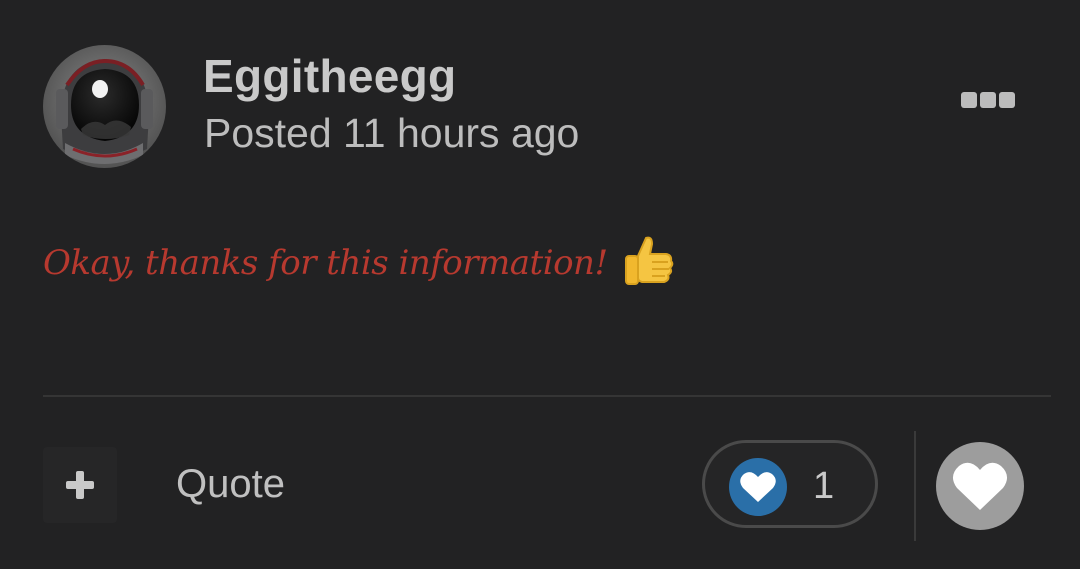 The image size is (1080, 569). I want to click on plus-icon, so click(80, 485).